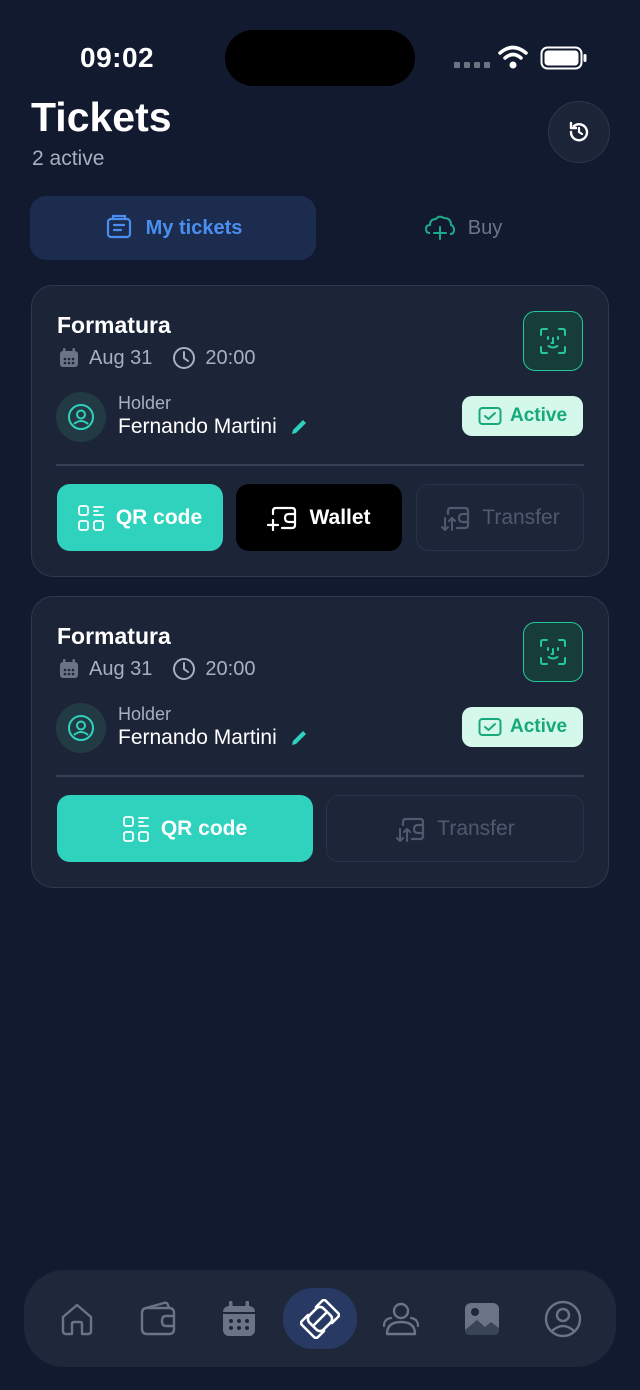 This screenshot has width=640, height=1390. I want to click on wallet-add-icon, so click(282, 518).